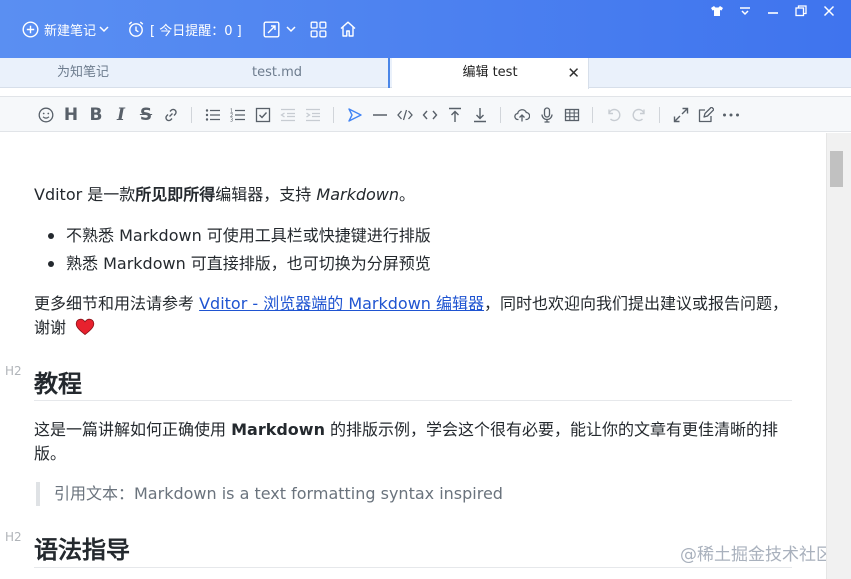 This screenshot has width=851, height=579. What do you see at coordinates (380, 115) in the screenshot?
I see `horizontal-rule-icon` at bounding box center [380, 115].